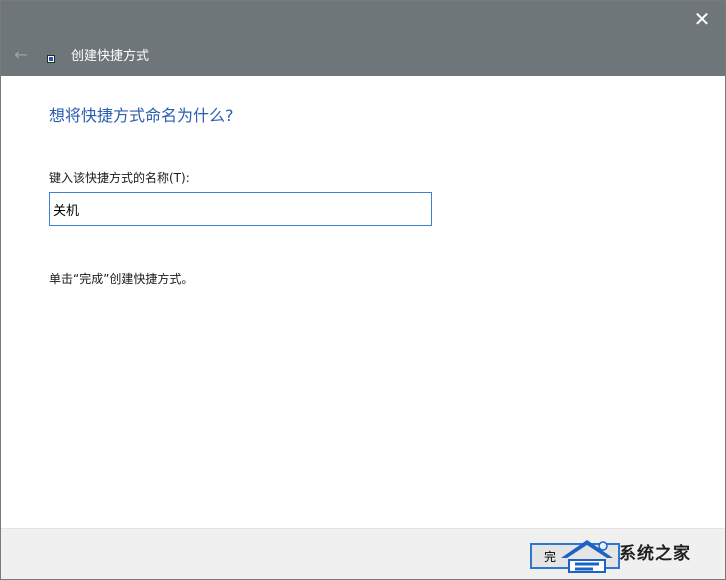  What do you see at coordinates (21, 55) in the screenshot?
I see `back-arrow-icon: ←` at bounding box center [21, 55].